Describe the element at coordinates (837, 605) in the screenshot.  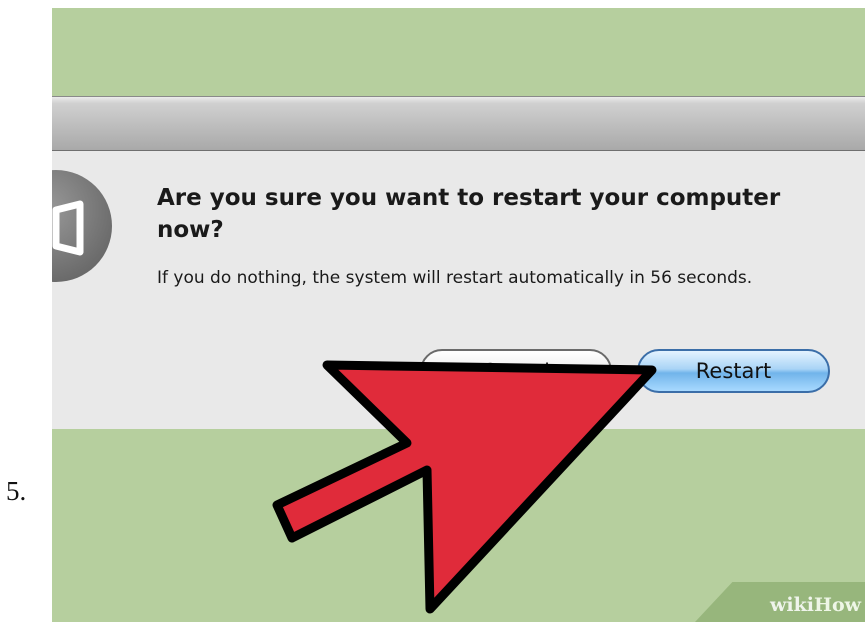
I see `watermark-how: How` at that location.